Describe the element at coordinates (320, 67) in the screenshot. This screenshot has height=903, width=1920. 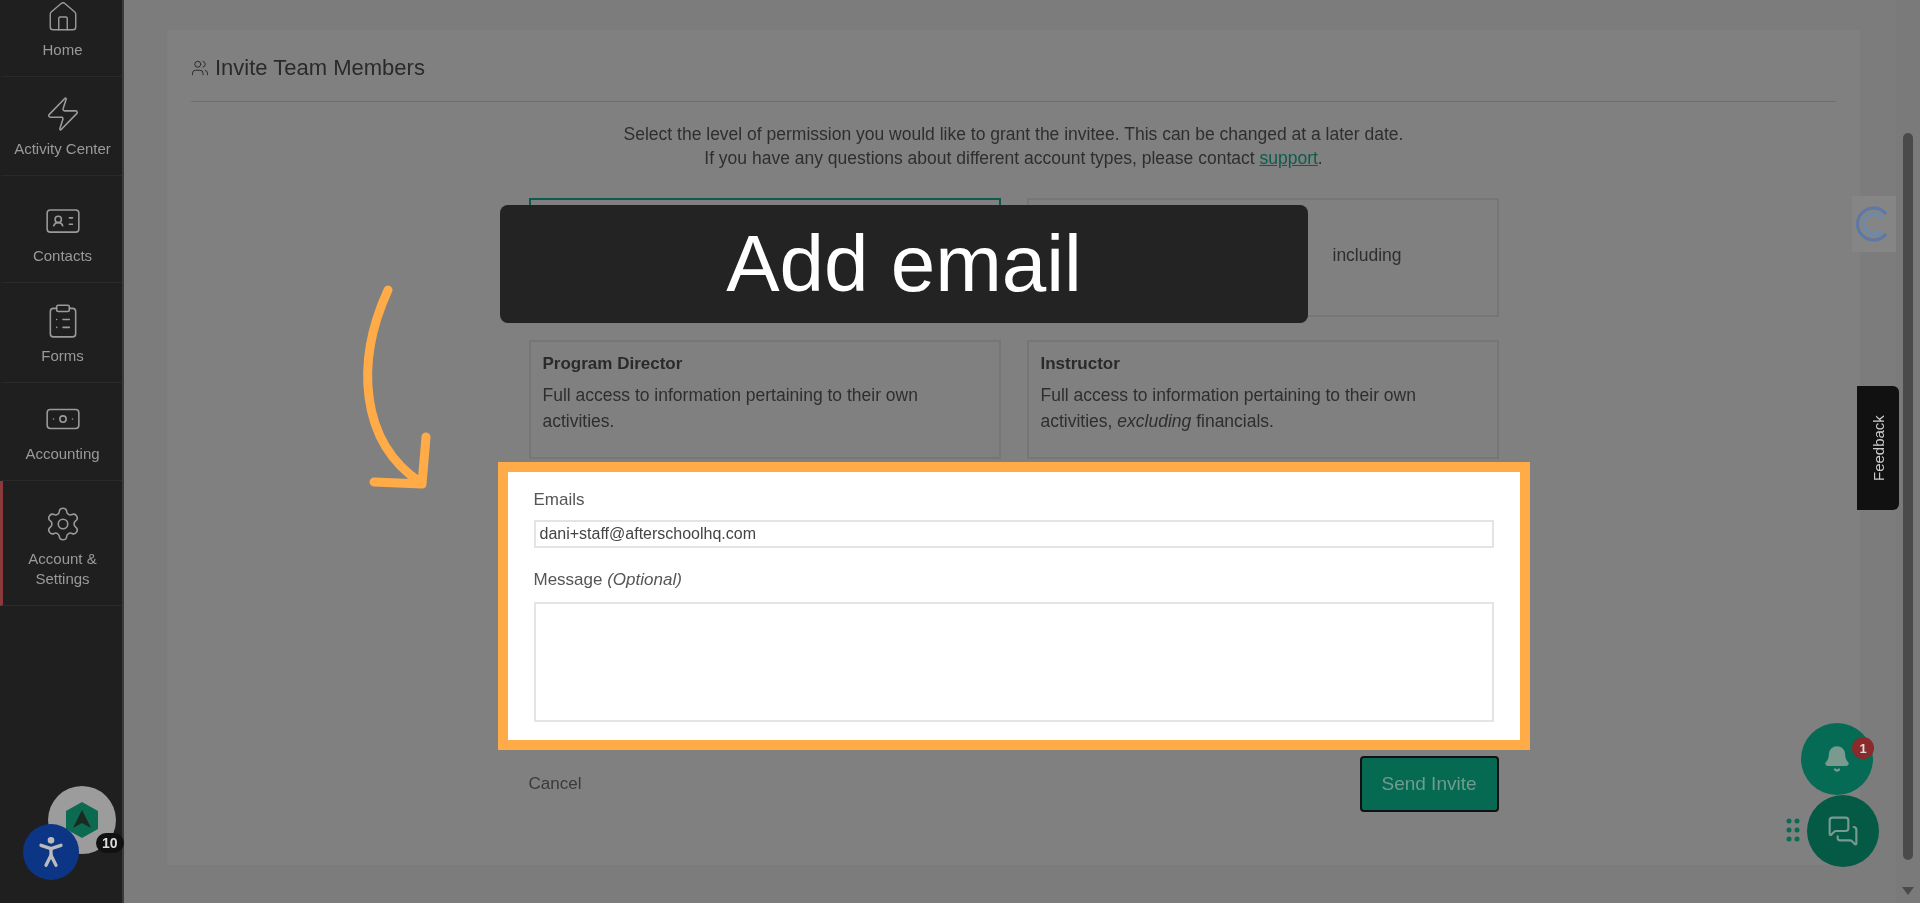
I see `page-title: Invite Team Members` at that location.